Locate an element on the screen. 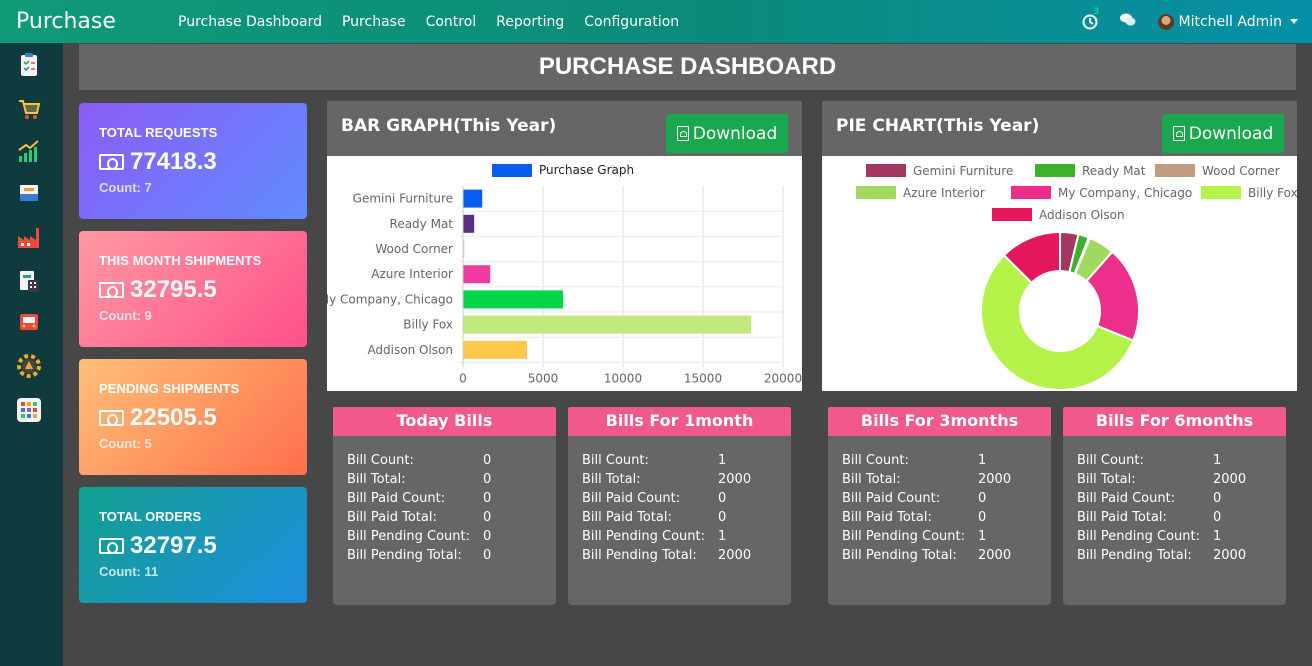 This screenshot has height=666, width=1312. legend-label: Purchase Graph is located at coordinates (586, 170).